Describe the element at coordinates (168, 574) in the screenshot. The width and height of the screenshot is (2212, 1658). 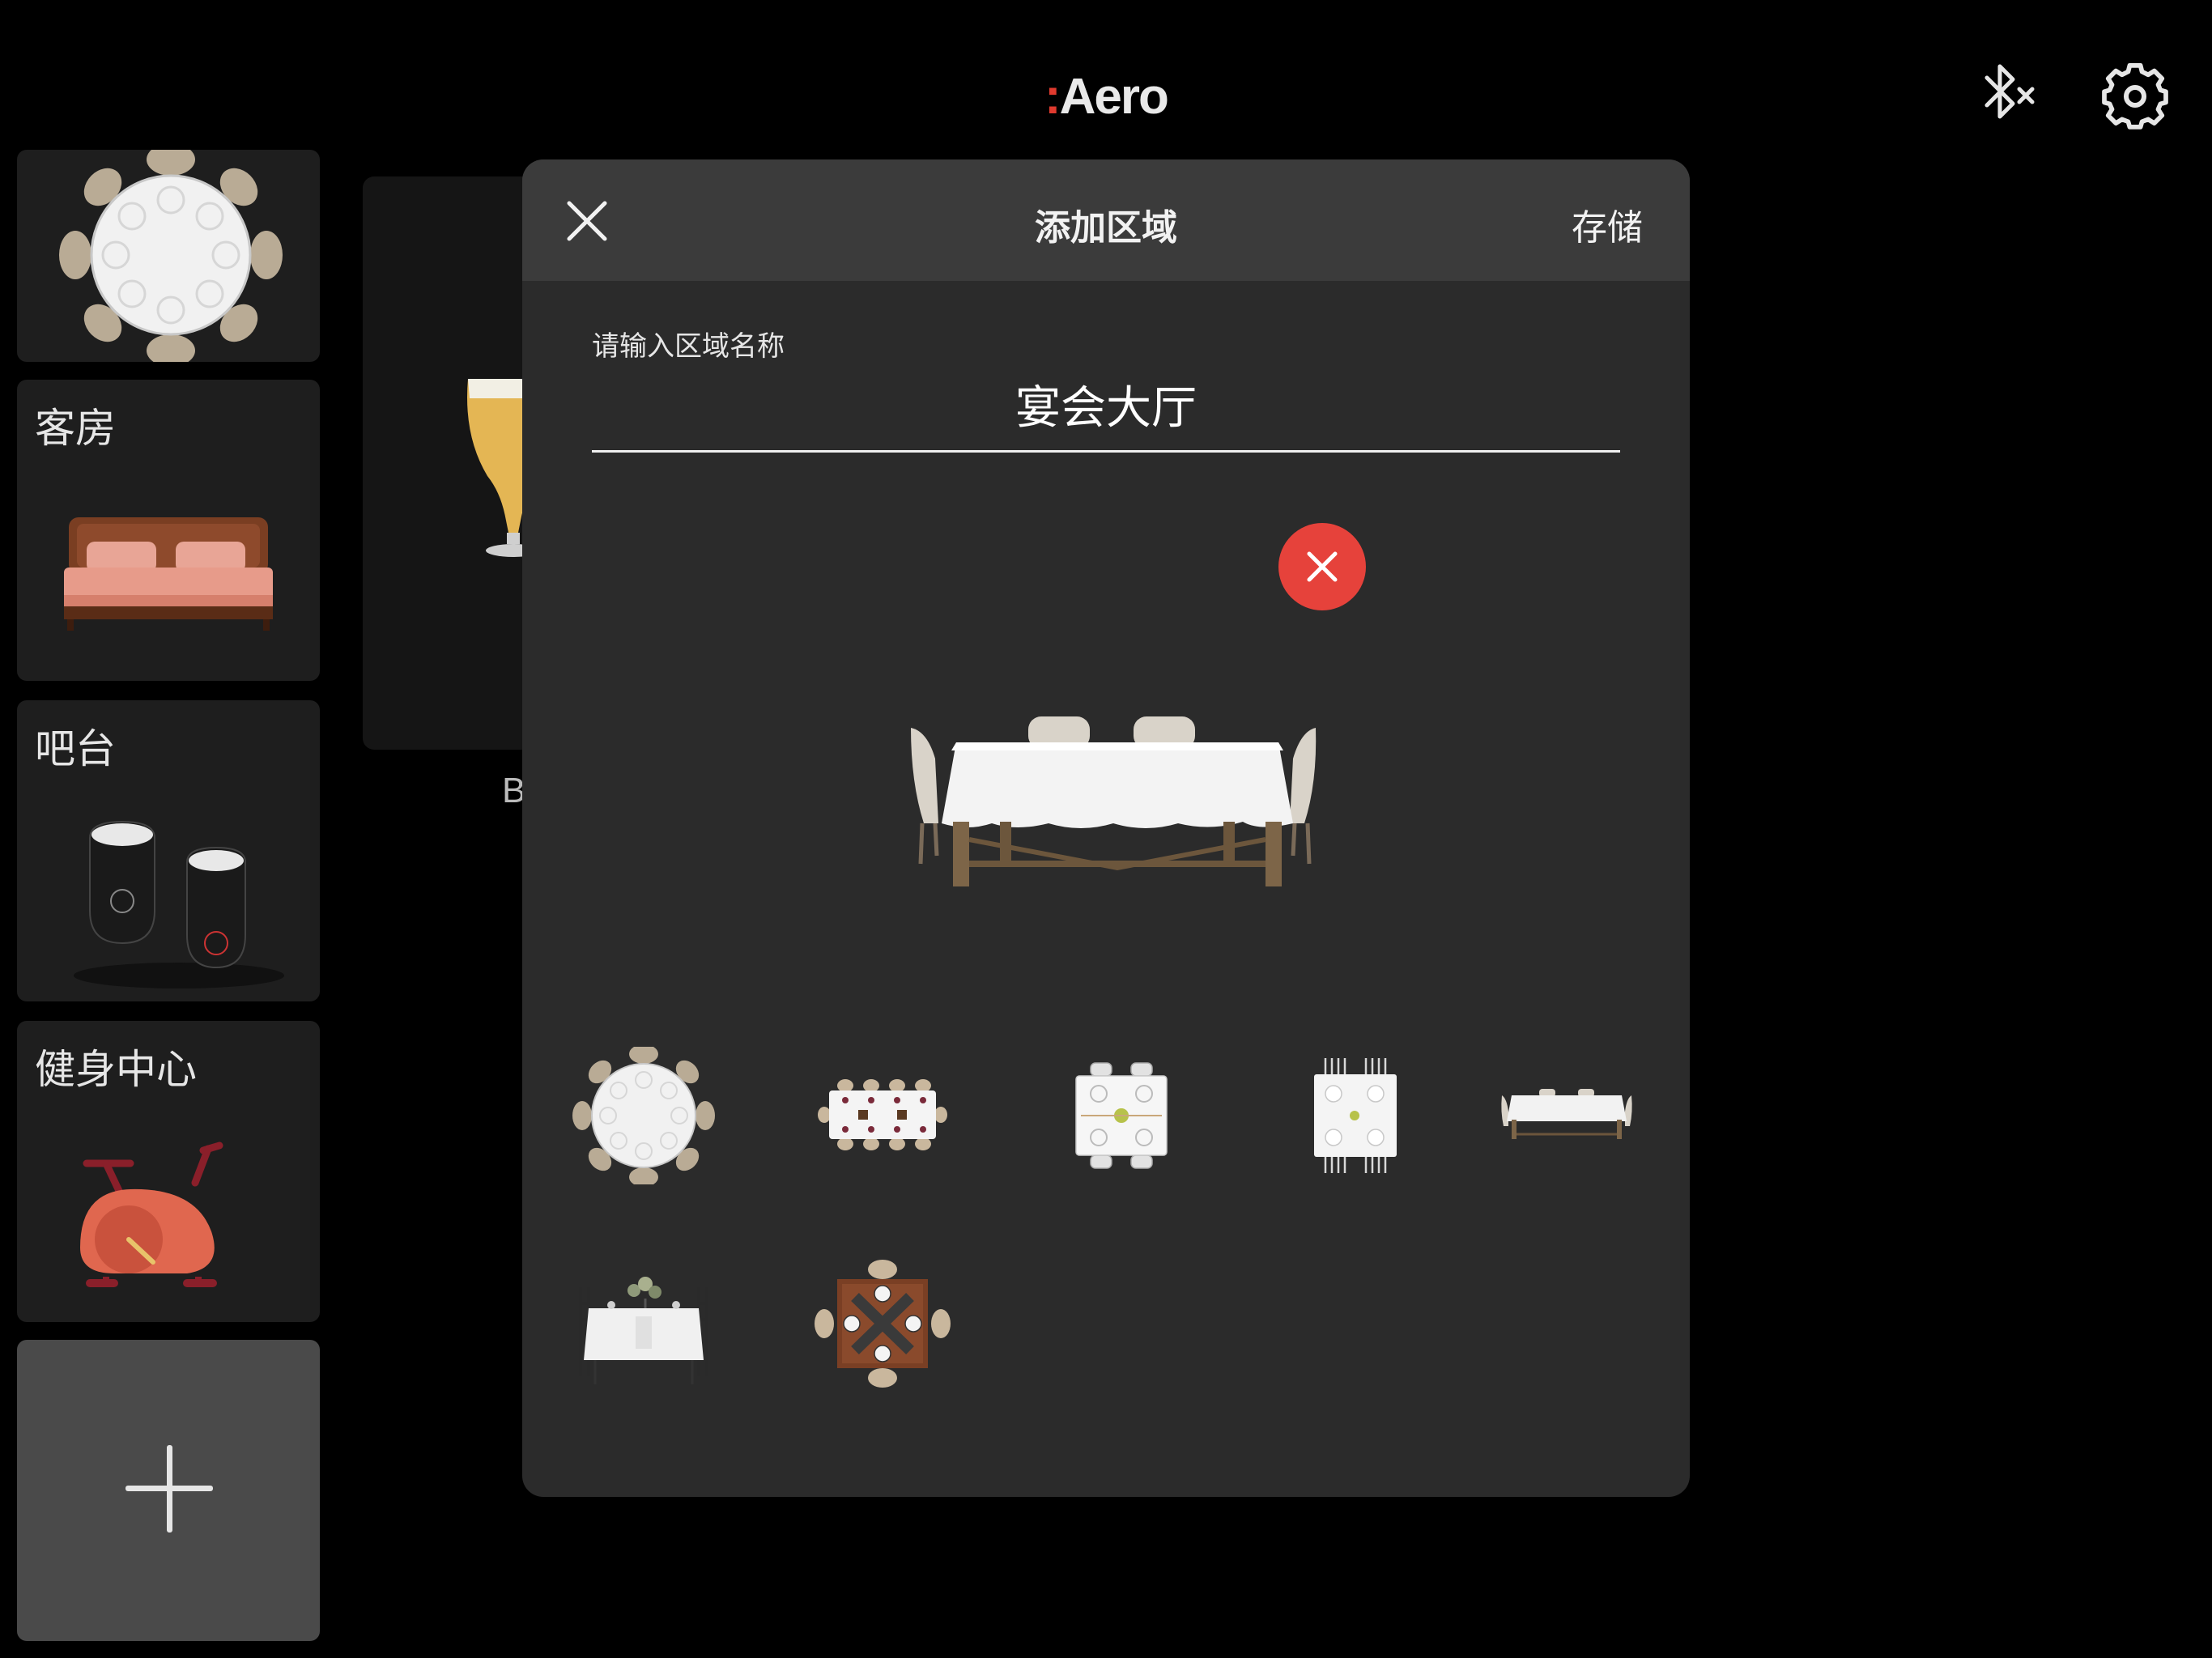
I see `bed-image` at that location.